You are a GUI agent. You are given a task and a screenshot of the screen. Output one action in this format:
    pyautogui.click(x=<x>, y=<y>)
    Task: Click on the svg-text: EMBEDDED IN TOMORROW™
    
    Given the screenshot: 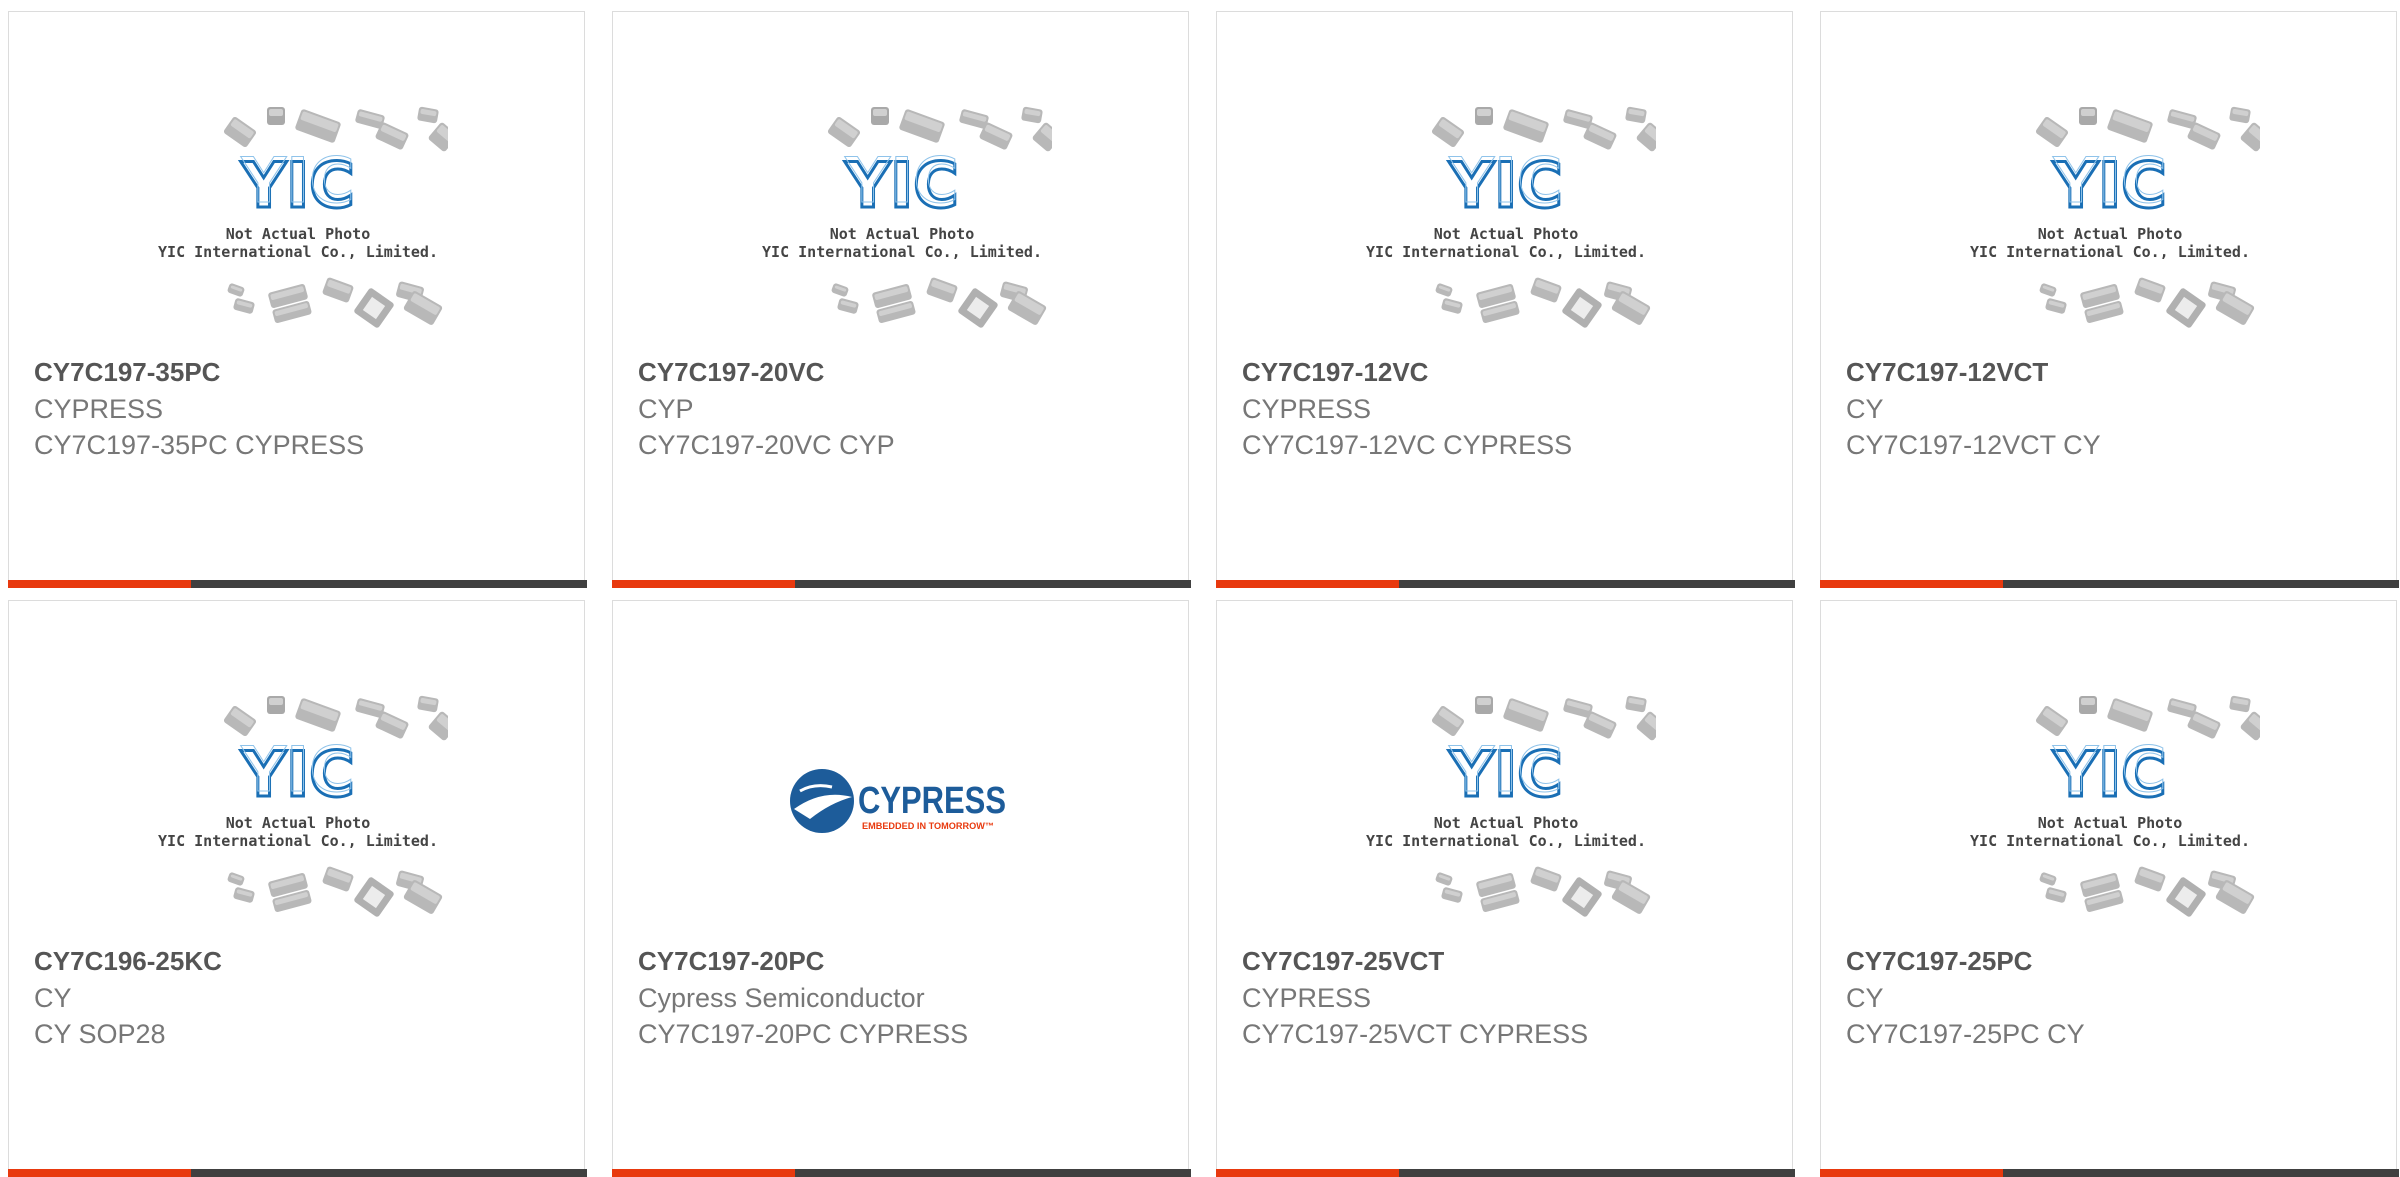 What is the action you would take?
    pyautogui.click(x=928, y=826)
    